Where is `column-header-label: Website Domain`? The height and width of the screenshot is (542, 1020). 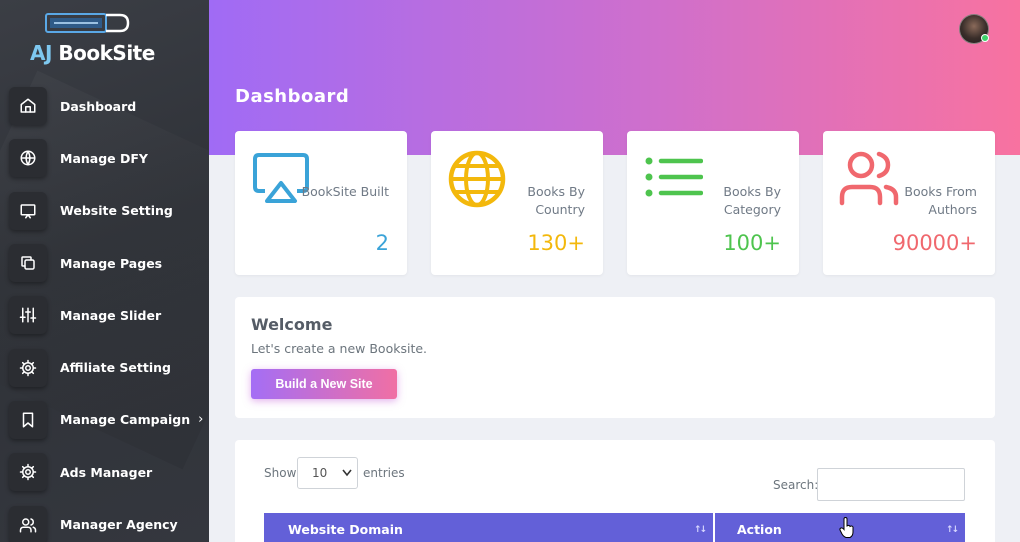 column-header-label: Website Domain is located at coordinates (345, 529).